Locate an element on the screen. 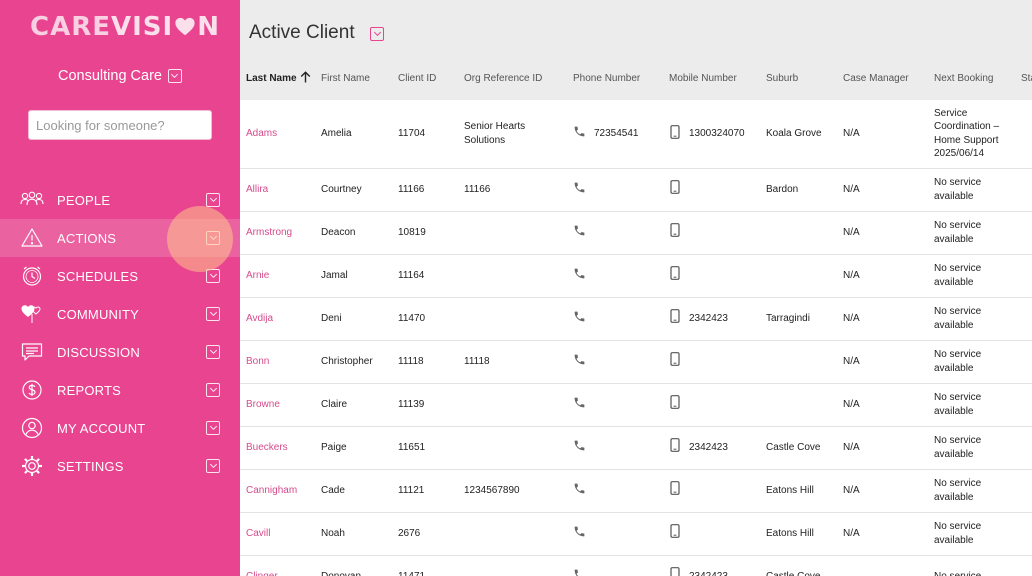 This screenshot has width=1032, height=576. column-header-case-manager: Case Manager is located at coordinates (882, 78).